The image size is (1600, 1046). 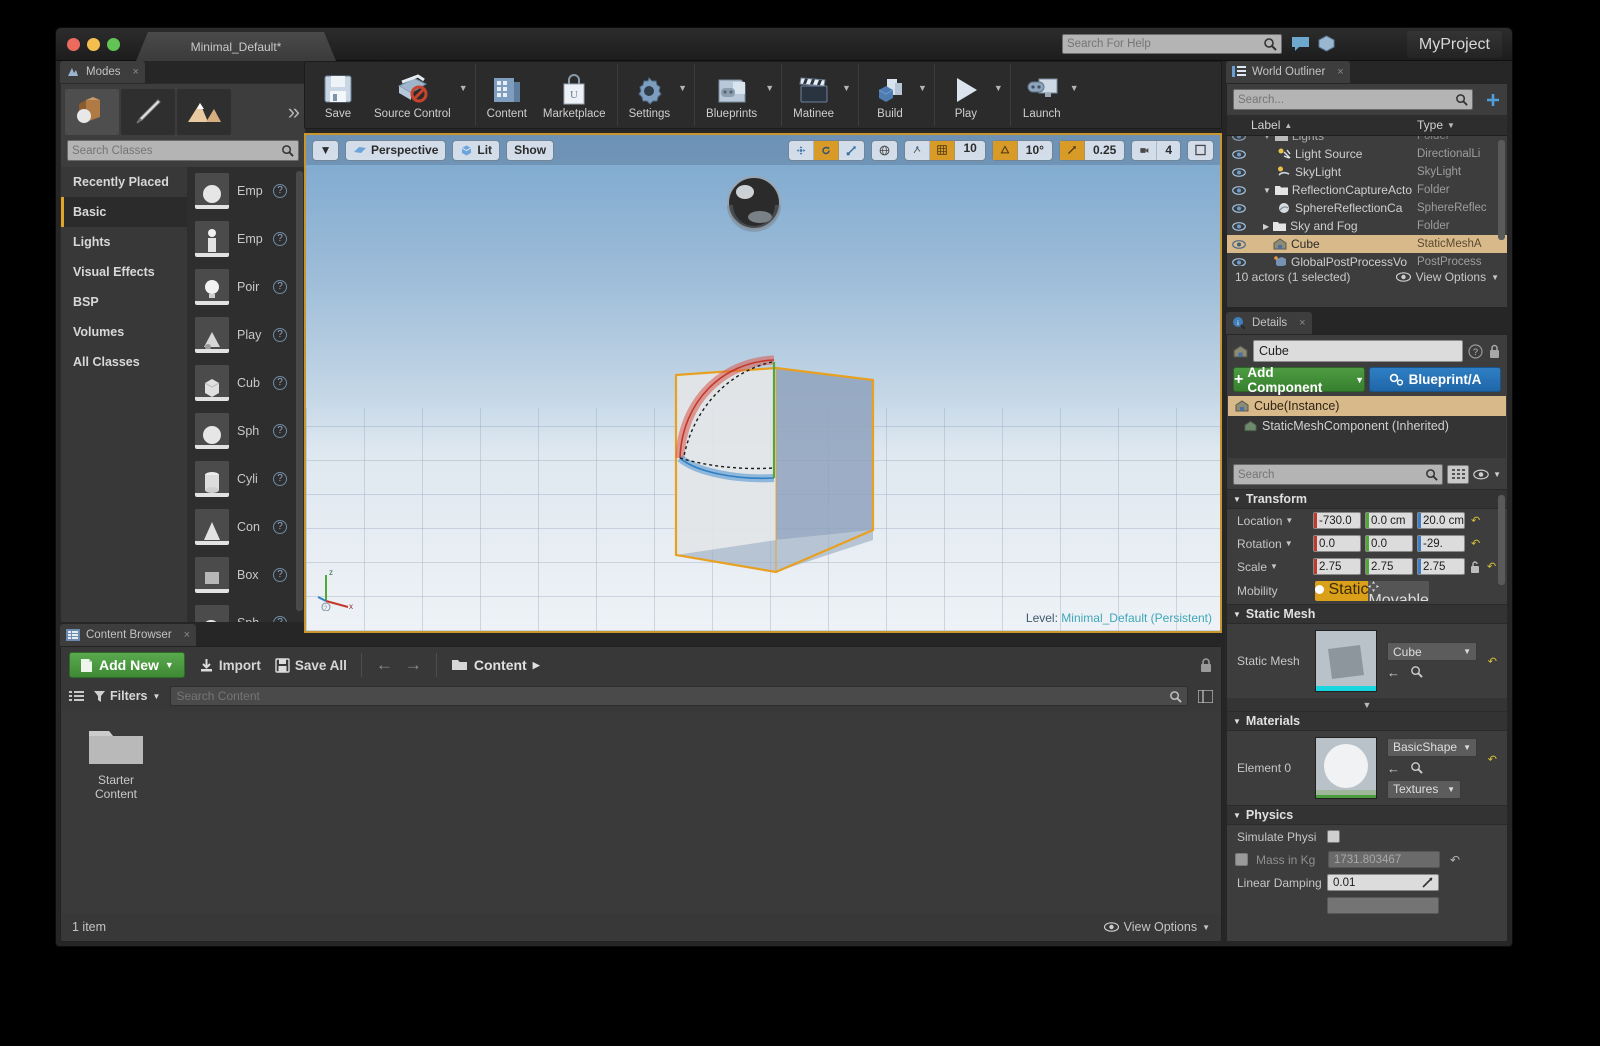 What do you see at coordinates (246, 383) in the screenshot?
I see `list-item: Cub ?` at bounding box center [246, 383].